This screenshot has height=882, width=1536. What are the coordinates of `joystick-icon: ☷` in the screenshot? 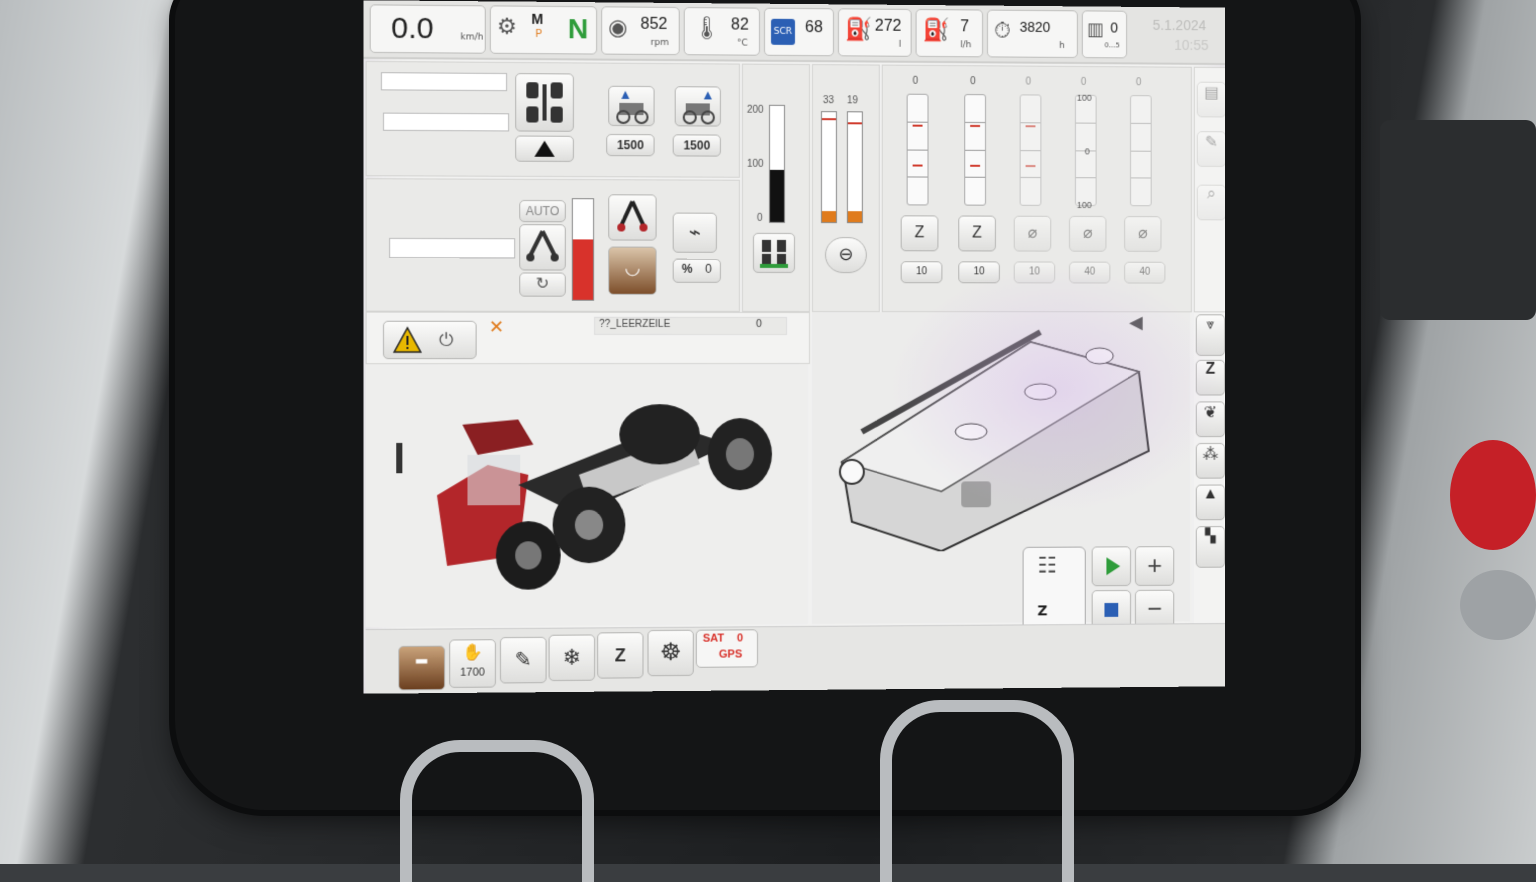 It's located at (1047, 566).